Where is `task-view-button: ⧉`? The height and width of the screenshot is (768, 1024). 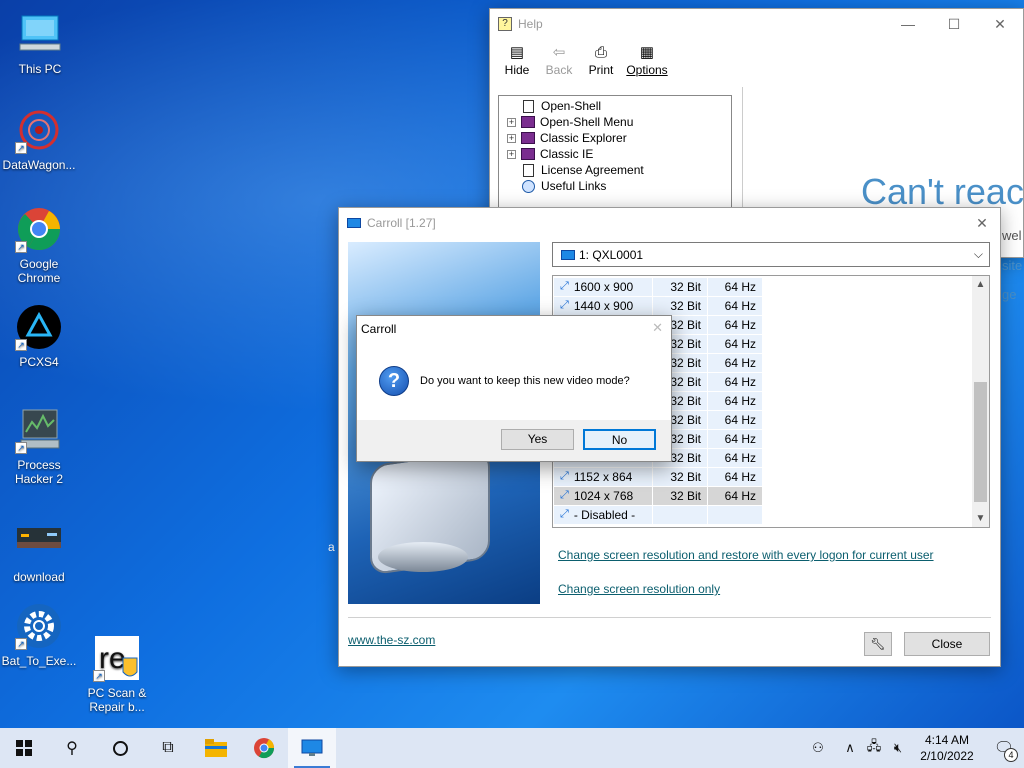
task-view-button: ⧉ is located at coordinates (168, 748).